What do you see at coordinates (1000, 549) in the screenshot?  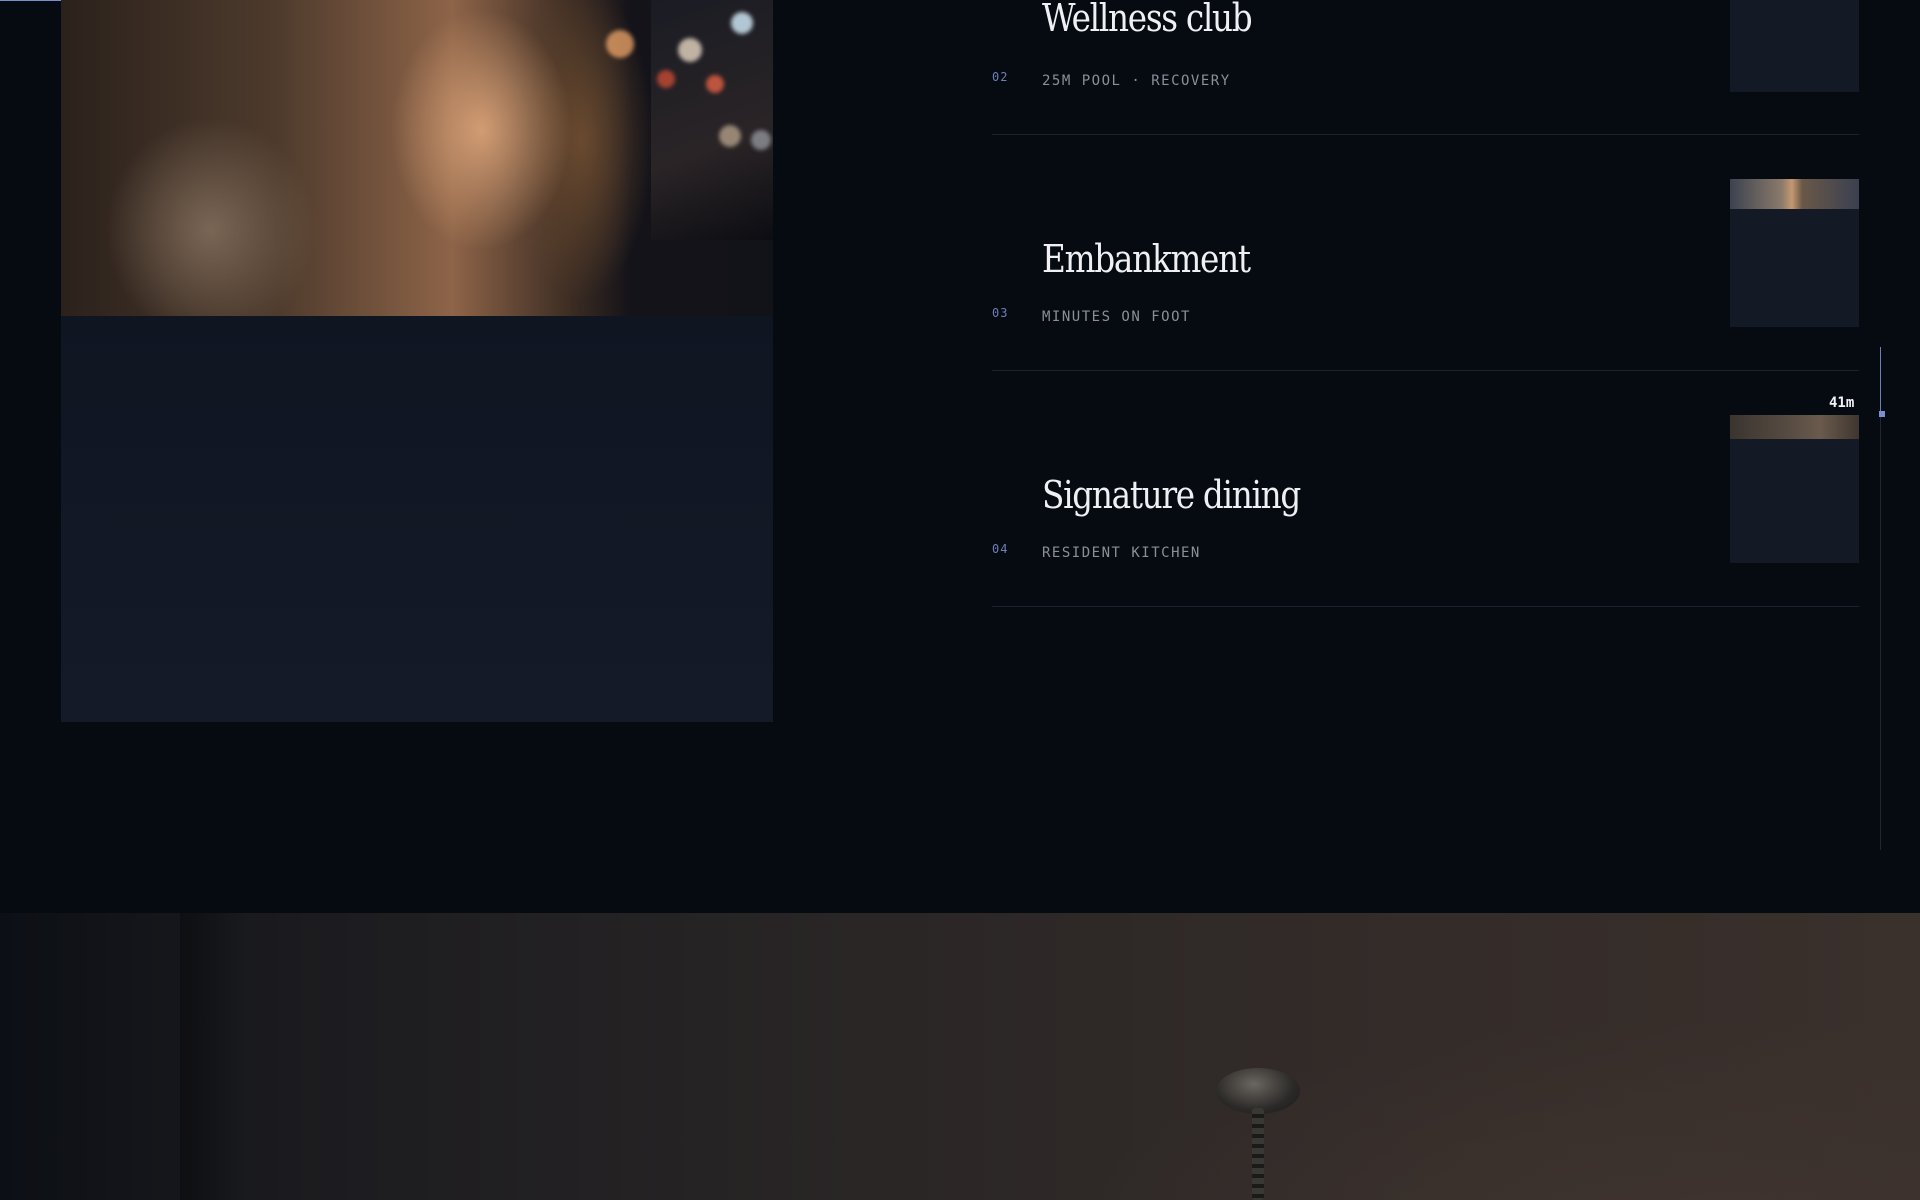 I see `amenity-number: 04` at bounding box center [1000, 549].